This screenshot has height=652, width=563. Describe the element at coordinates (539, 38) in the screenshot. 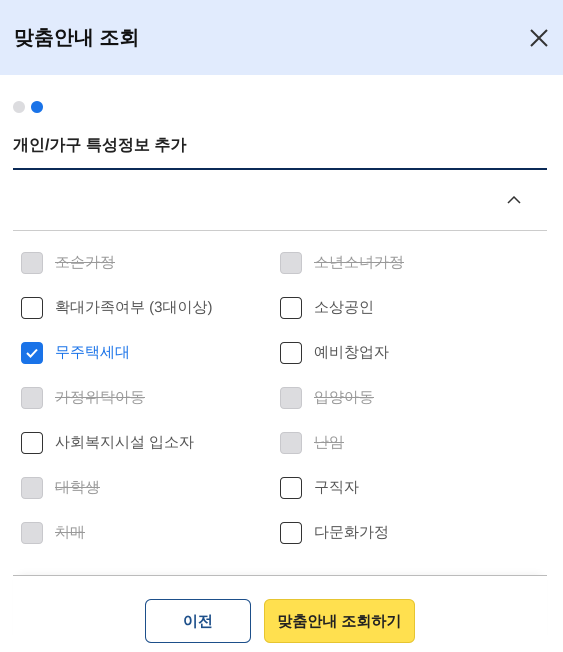

I see `close-icon` at that location.